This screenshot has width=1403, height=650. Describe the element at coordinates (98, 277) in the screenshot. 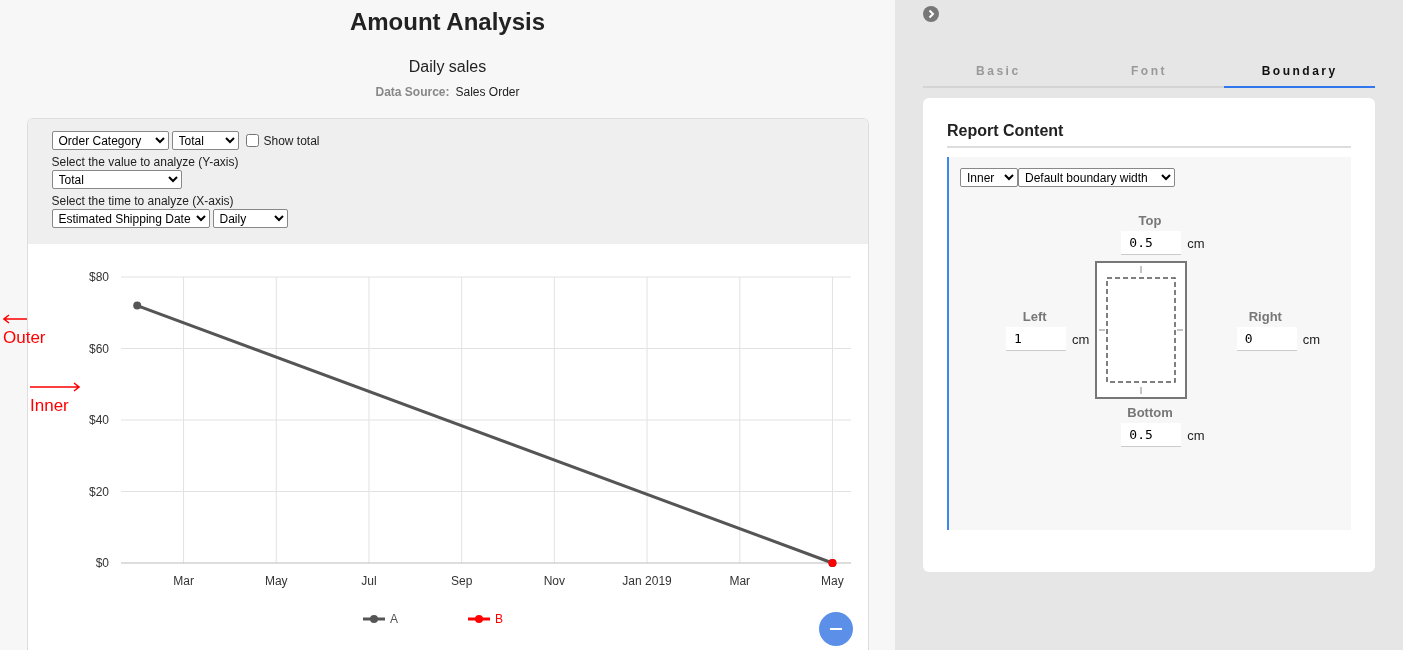

I see `axis-label: $80` at that location.